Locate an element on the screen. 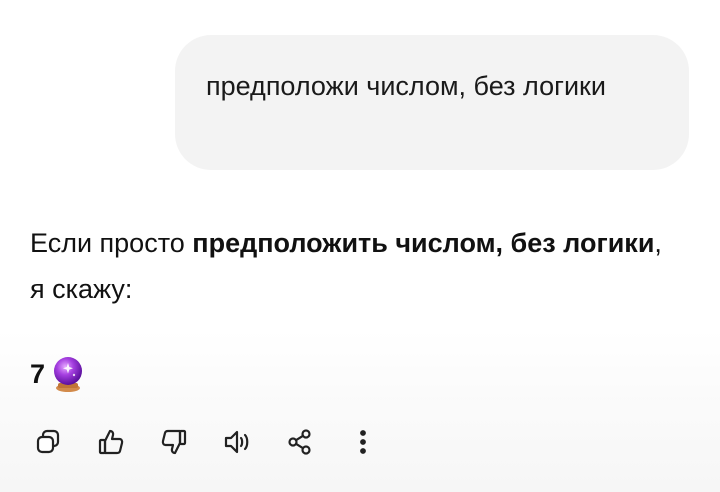 The height and width of the screenshot is (492, 720). like-button is located at coordinates (111, 444).